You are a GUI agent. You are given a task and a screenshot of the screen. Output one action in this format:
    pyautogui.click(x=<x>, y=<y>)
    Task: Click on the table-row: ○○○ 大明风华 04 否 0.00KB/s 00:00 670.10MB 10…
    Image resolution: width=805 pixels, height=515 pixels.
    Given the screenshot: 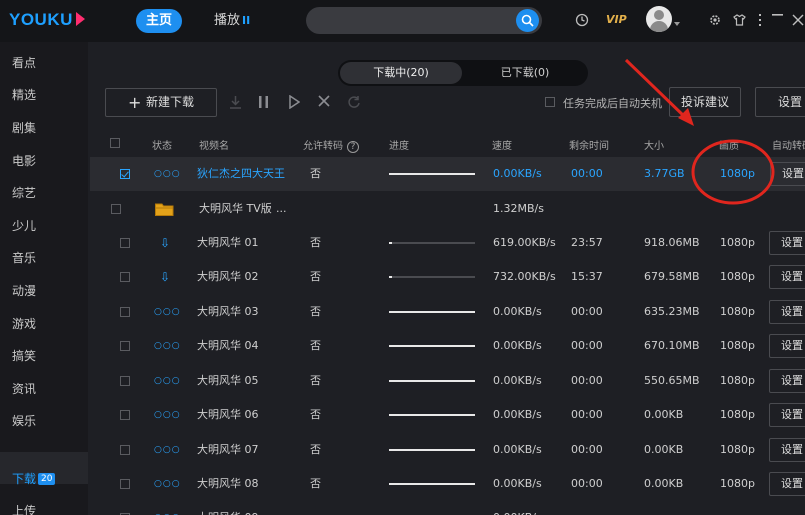 What is the action you would take?
    pyautogui.click(x=447, y=346)
    